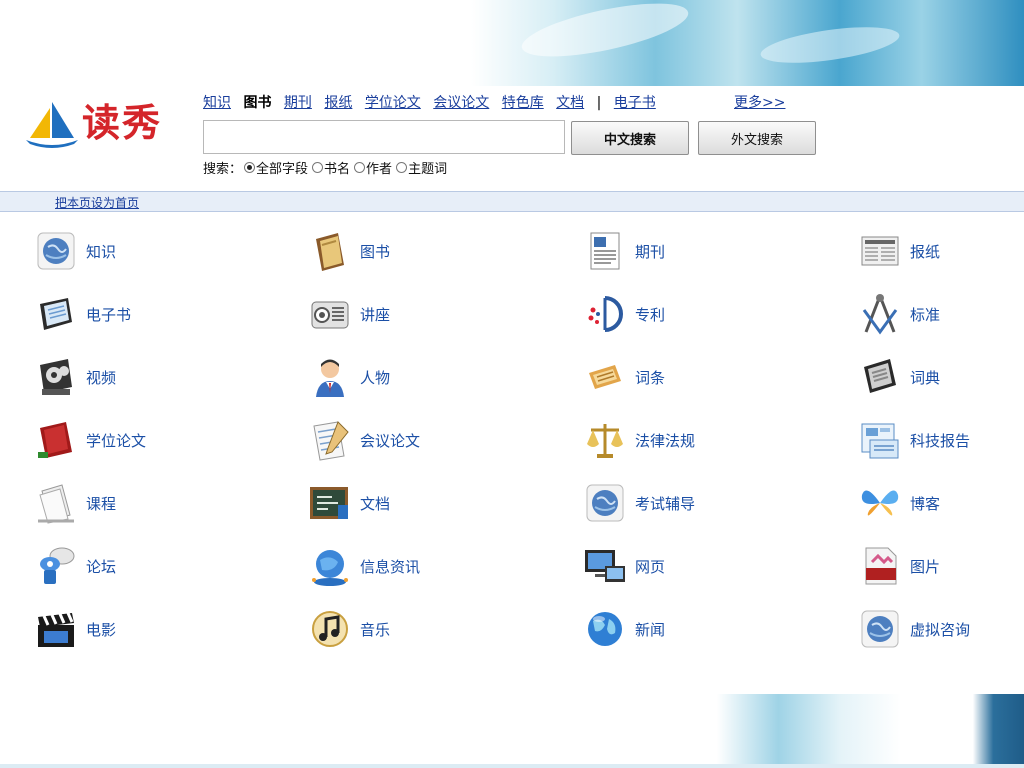 The width and height of the screenshot is (1024, 768). What do you see at coordinates (164, 566) in the screenshot?
I see `category-item: 论坛` at bounding box center [164, 566].